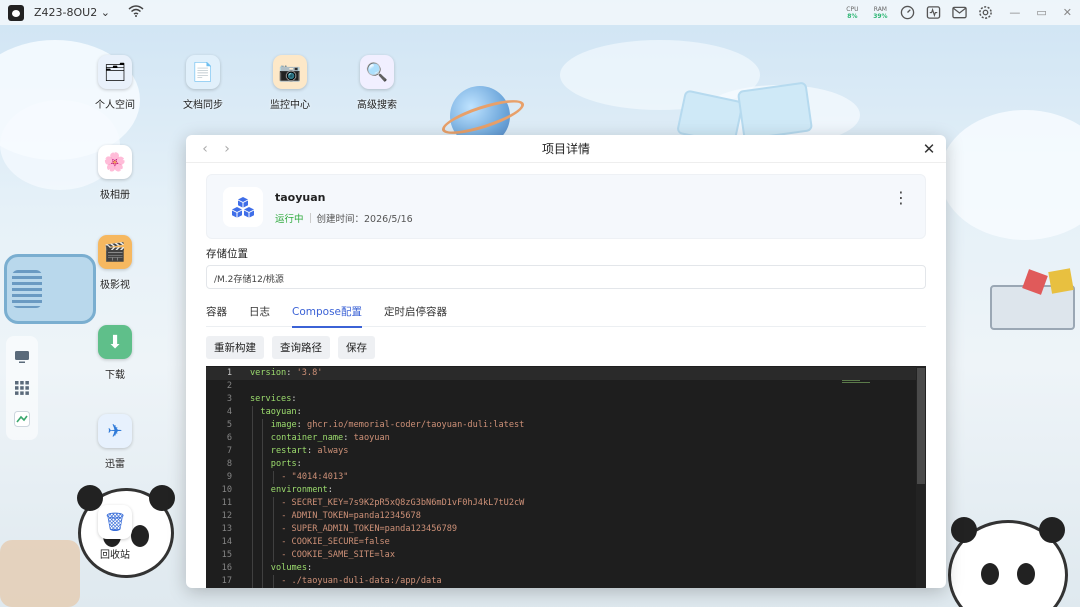  I want to click on rebuild-button: 重新构建, so click(235, 347).